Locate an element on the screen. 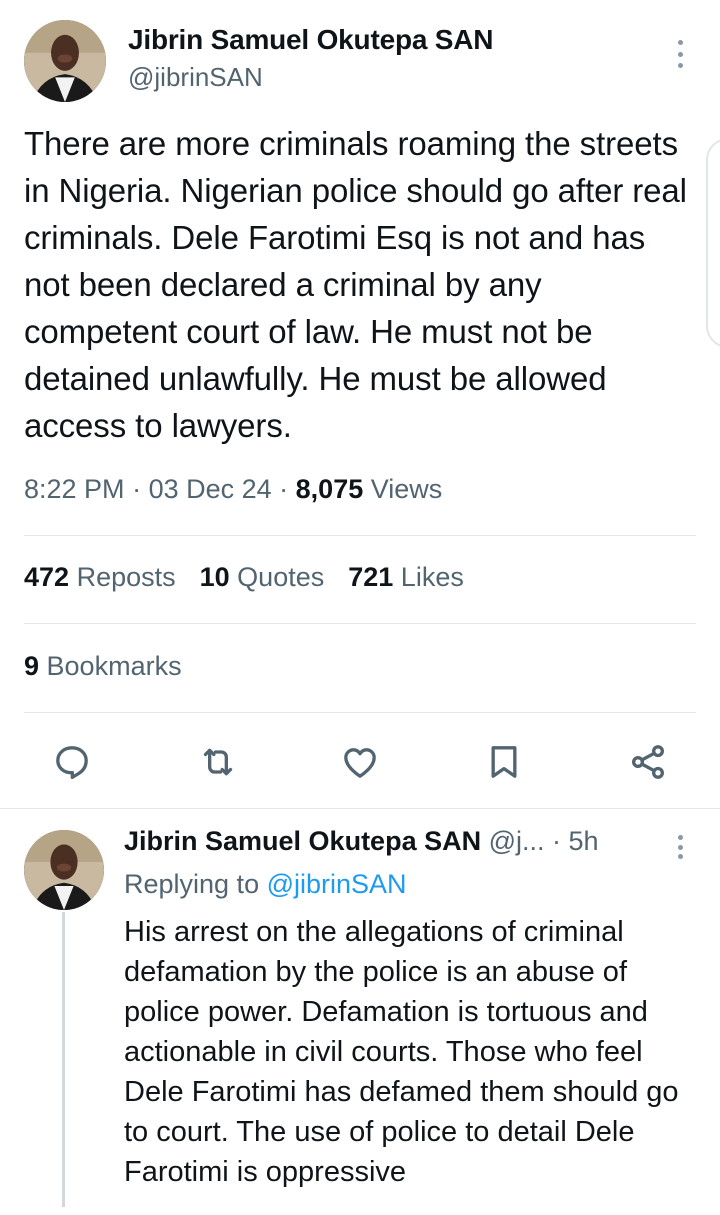  reply-author-avatar is located at coordinates (64, 870).